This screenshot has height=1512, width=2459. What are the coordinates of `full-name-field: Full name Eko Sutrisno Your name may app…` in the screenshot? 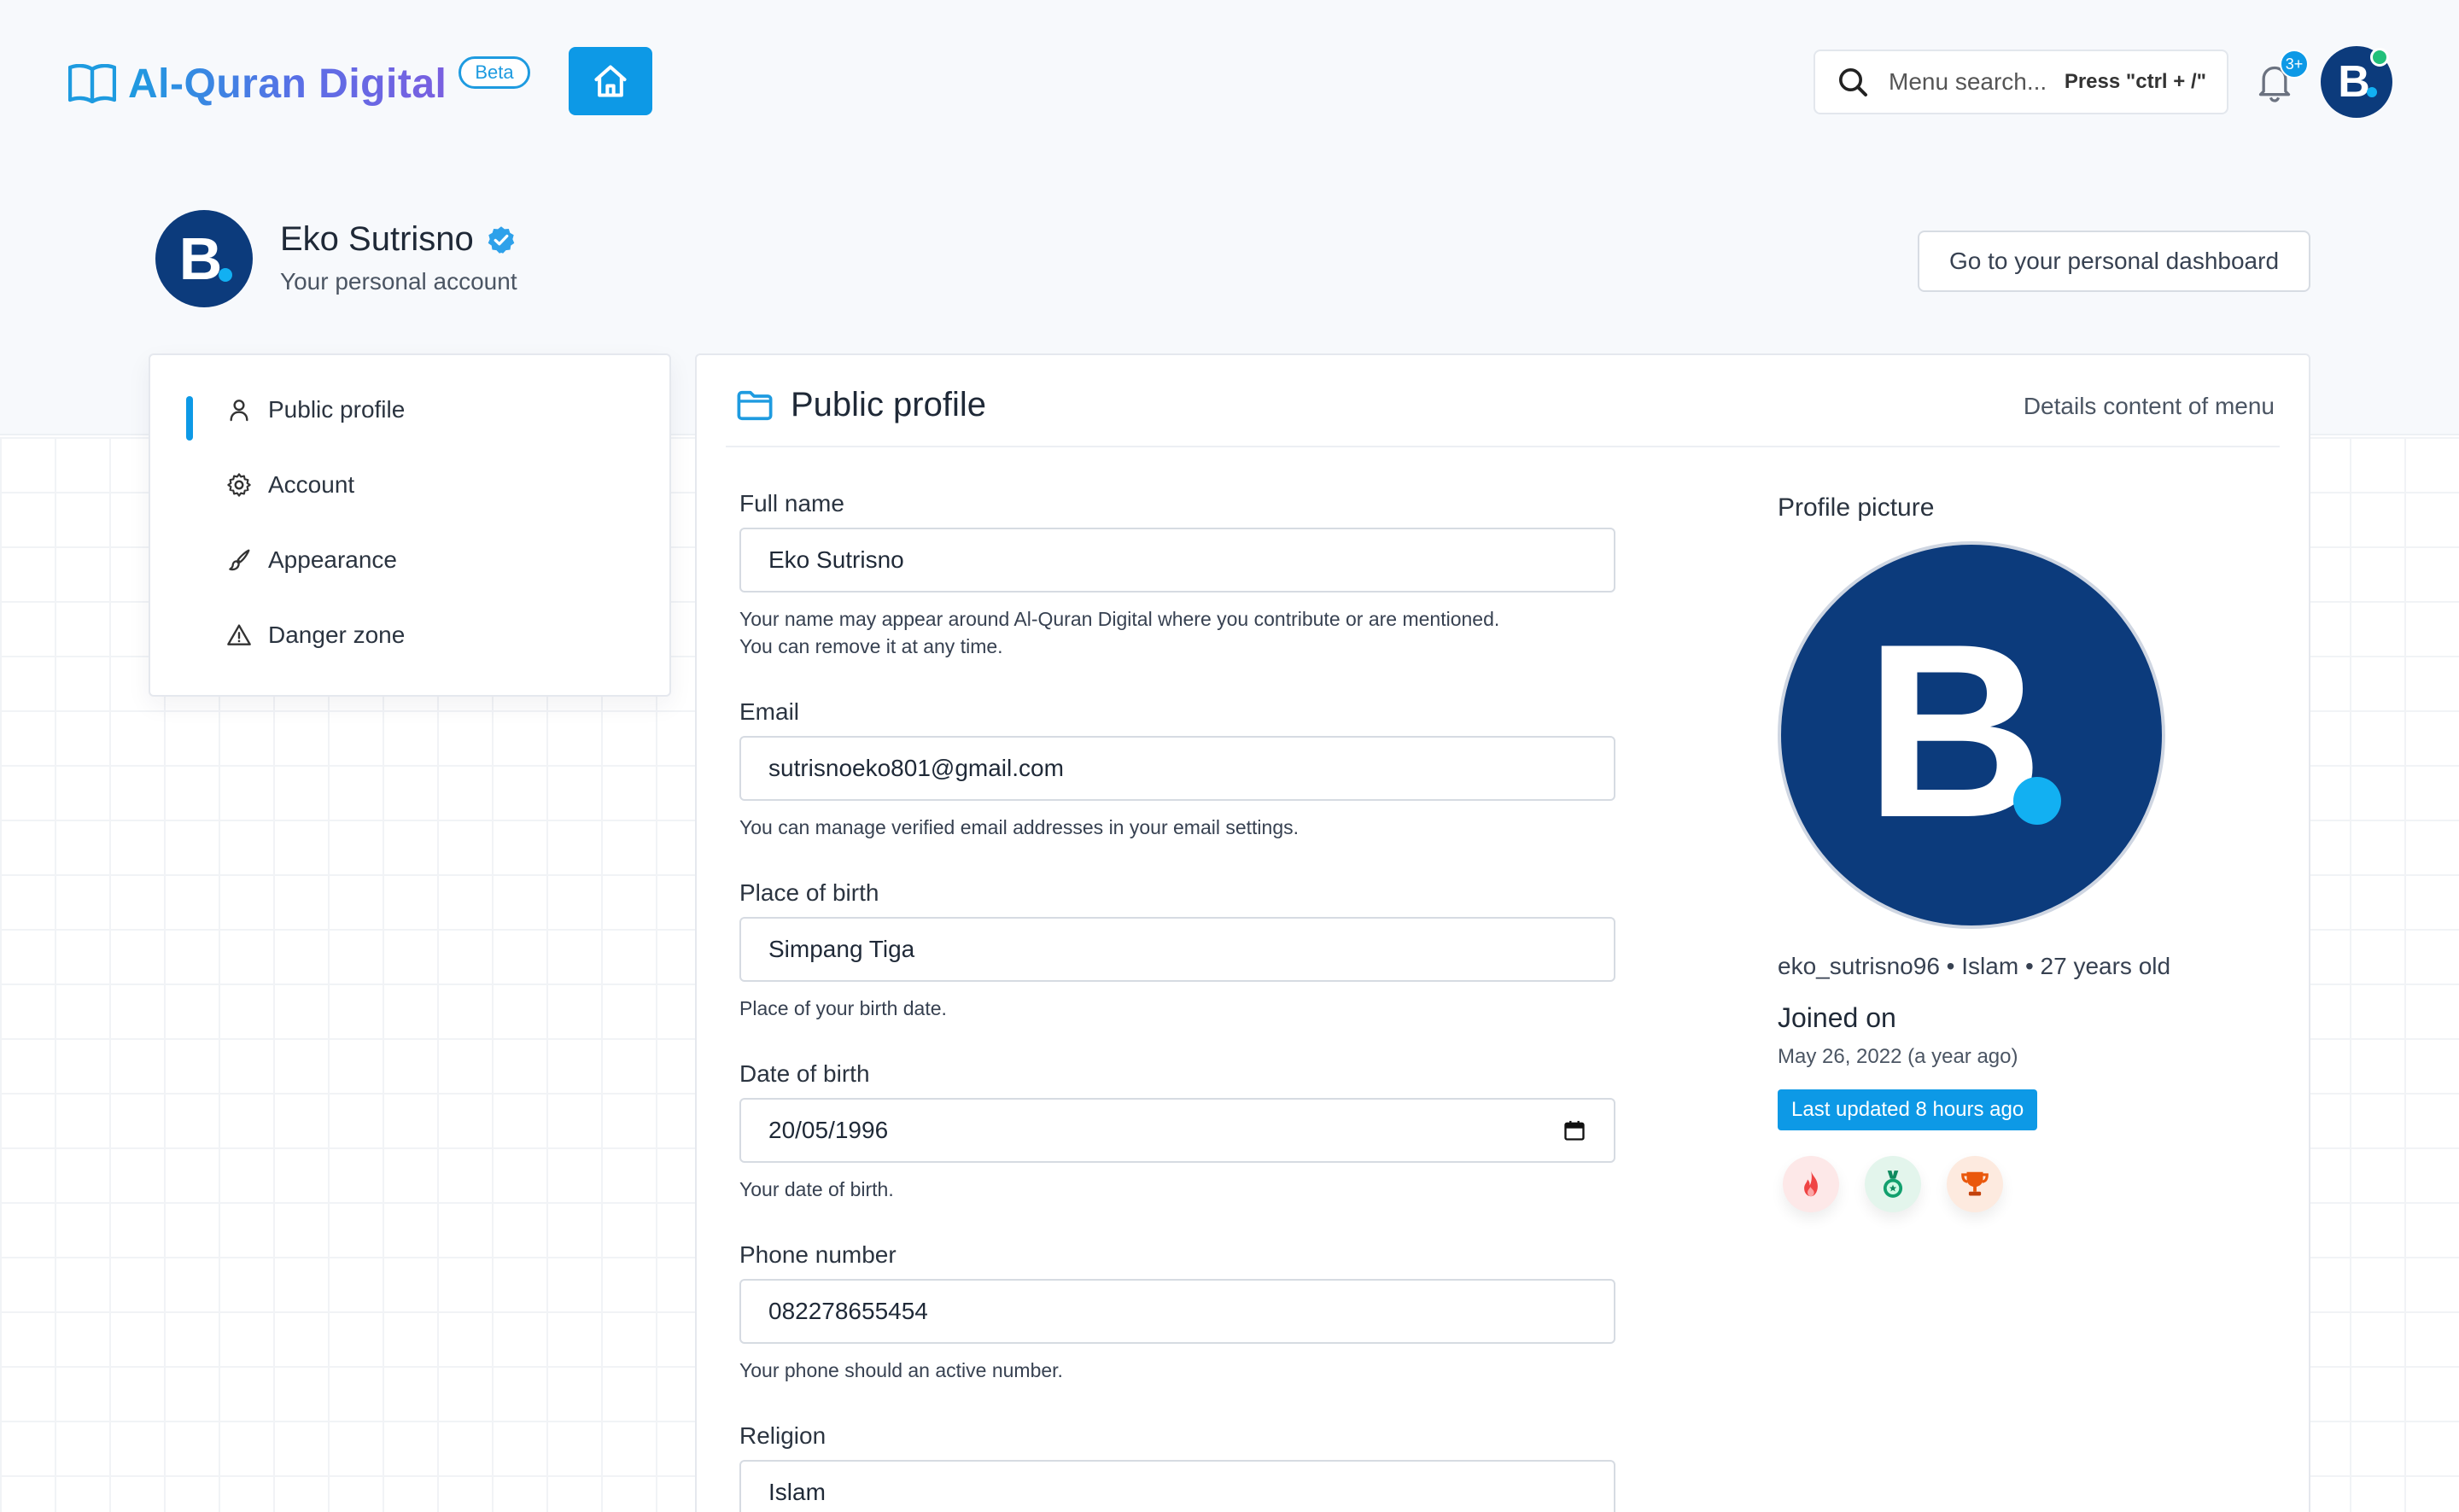 It's located at (1177, 575).